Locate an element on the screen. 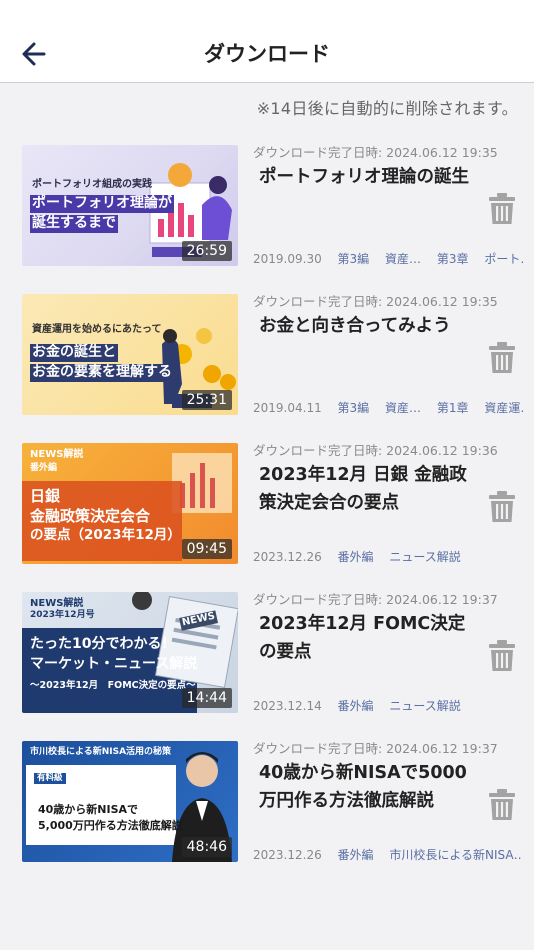  top-bar: ダウンロード is located at coordinates (267, 41).